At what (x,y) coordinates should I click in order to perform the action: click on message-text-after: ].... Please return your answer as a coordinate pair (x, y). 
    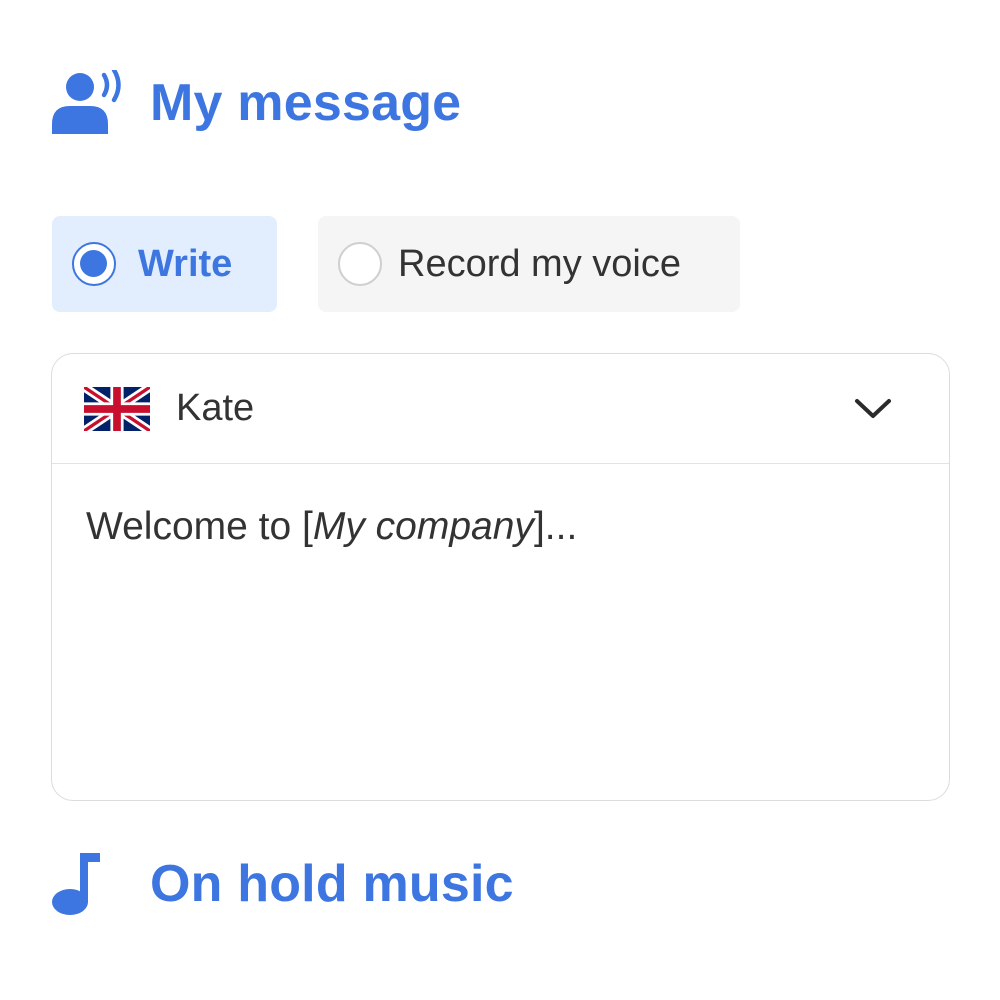
    Looking at the image, I should click on (555, 526).